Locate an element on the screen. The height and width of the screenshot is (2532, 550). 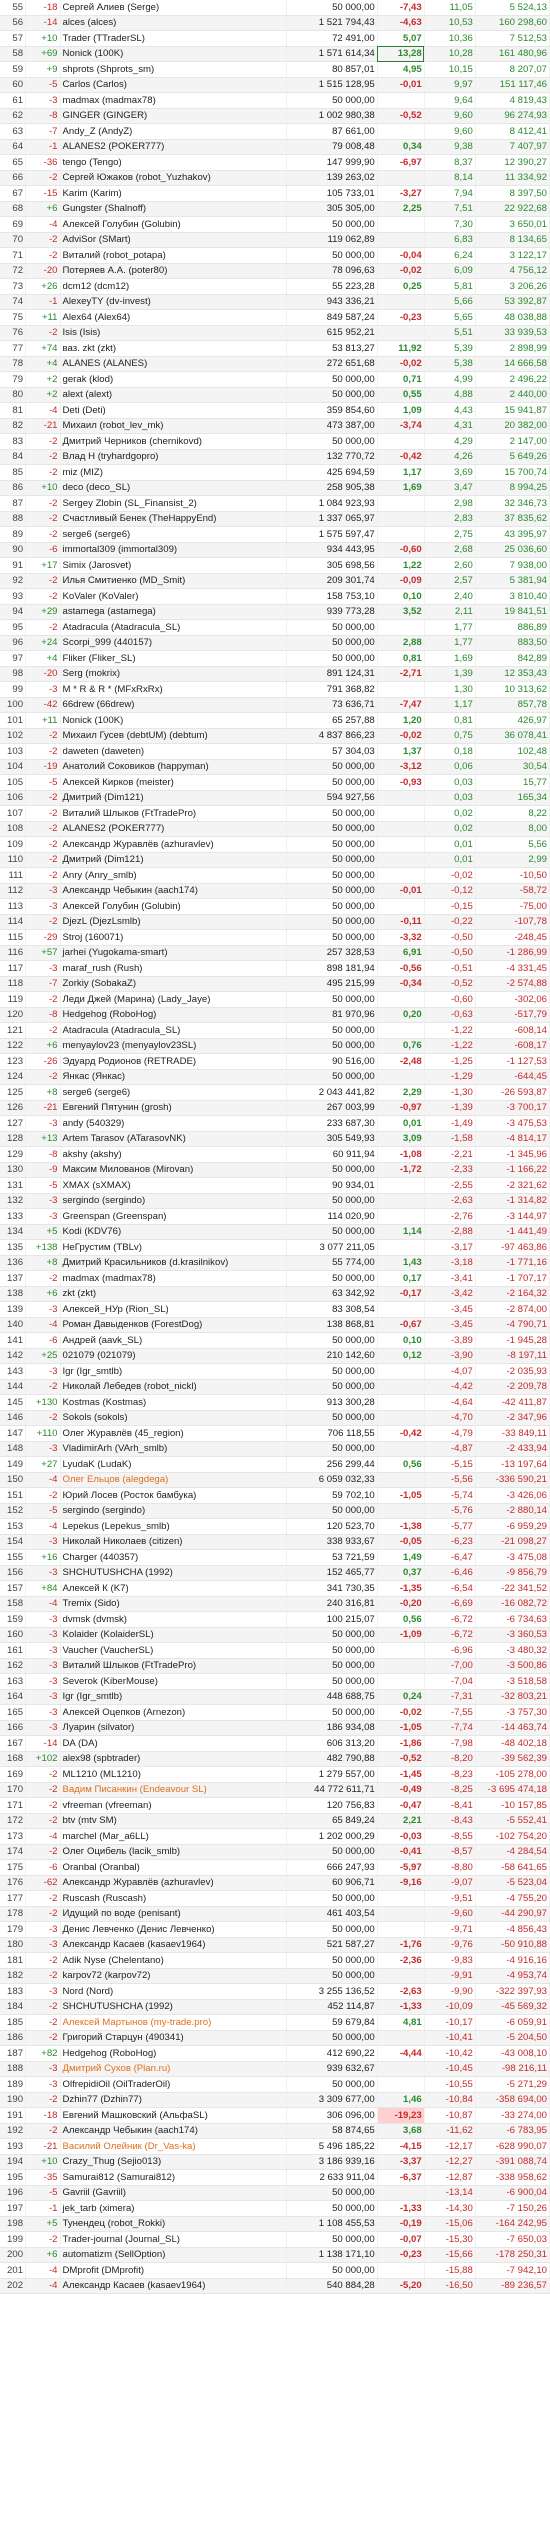
participant-name-cell: dvmsk (dvmsk) is located at coordinates (173, 1619).